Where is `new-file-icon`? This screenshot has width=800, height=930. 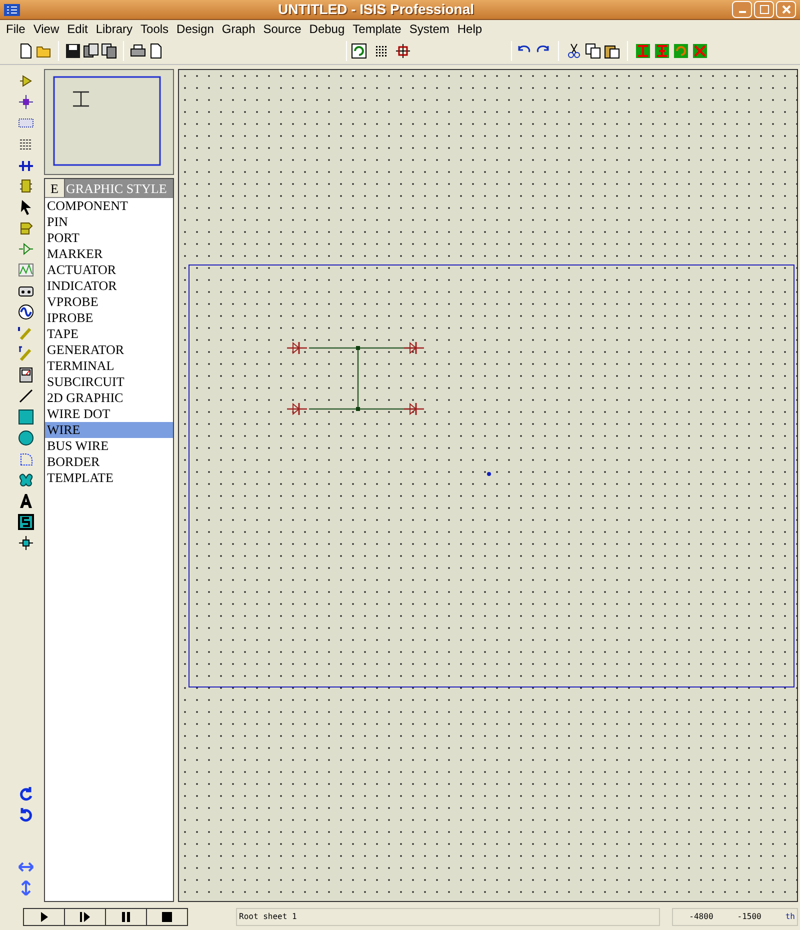 new-file-icon is located at coordinates (26, 50).